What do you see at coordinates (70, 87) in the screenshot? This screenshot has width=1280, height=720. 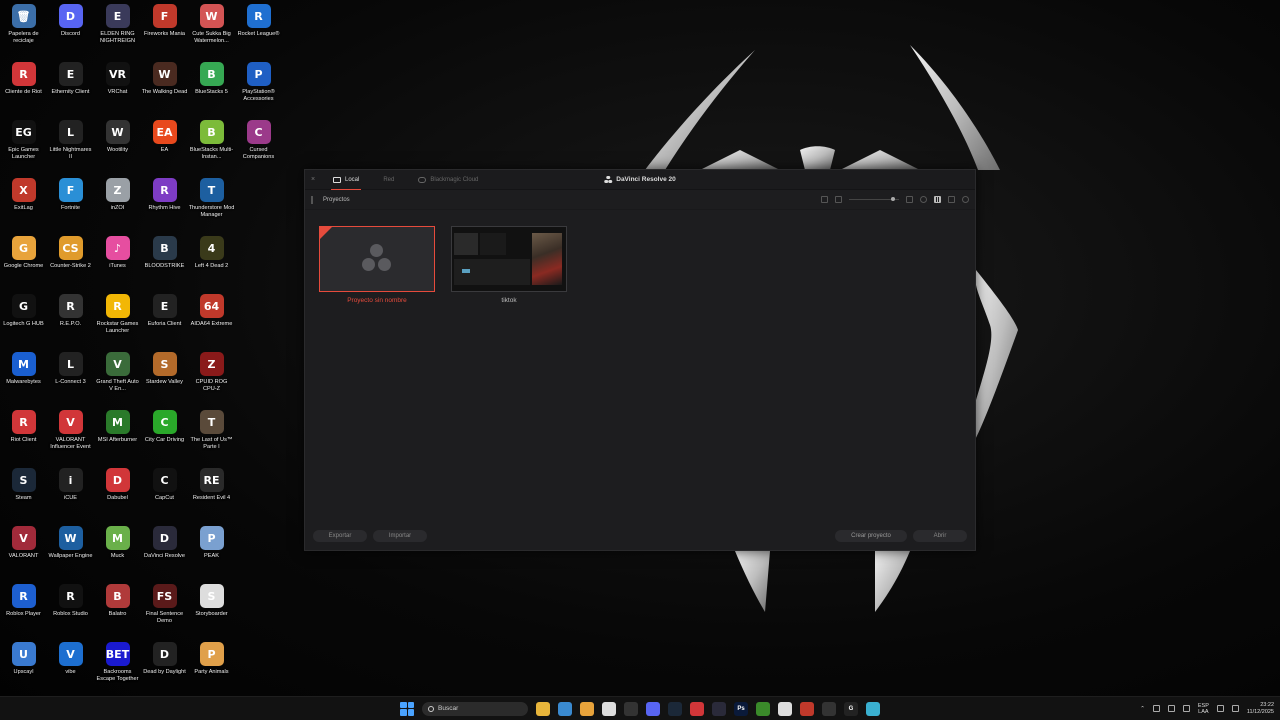 I see `desktop-shortcut: E Ethernity Client` at bounding box center [70, 87].